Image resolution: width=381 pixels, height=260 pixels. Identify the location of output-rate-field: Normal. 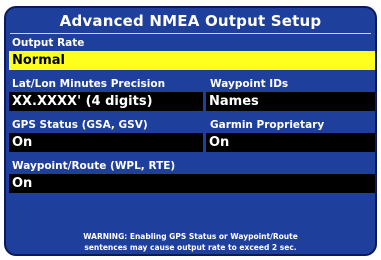
(192, 60).